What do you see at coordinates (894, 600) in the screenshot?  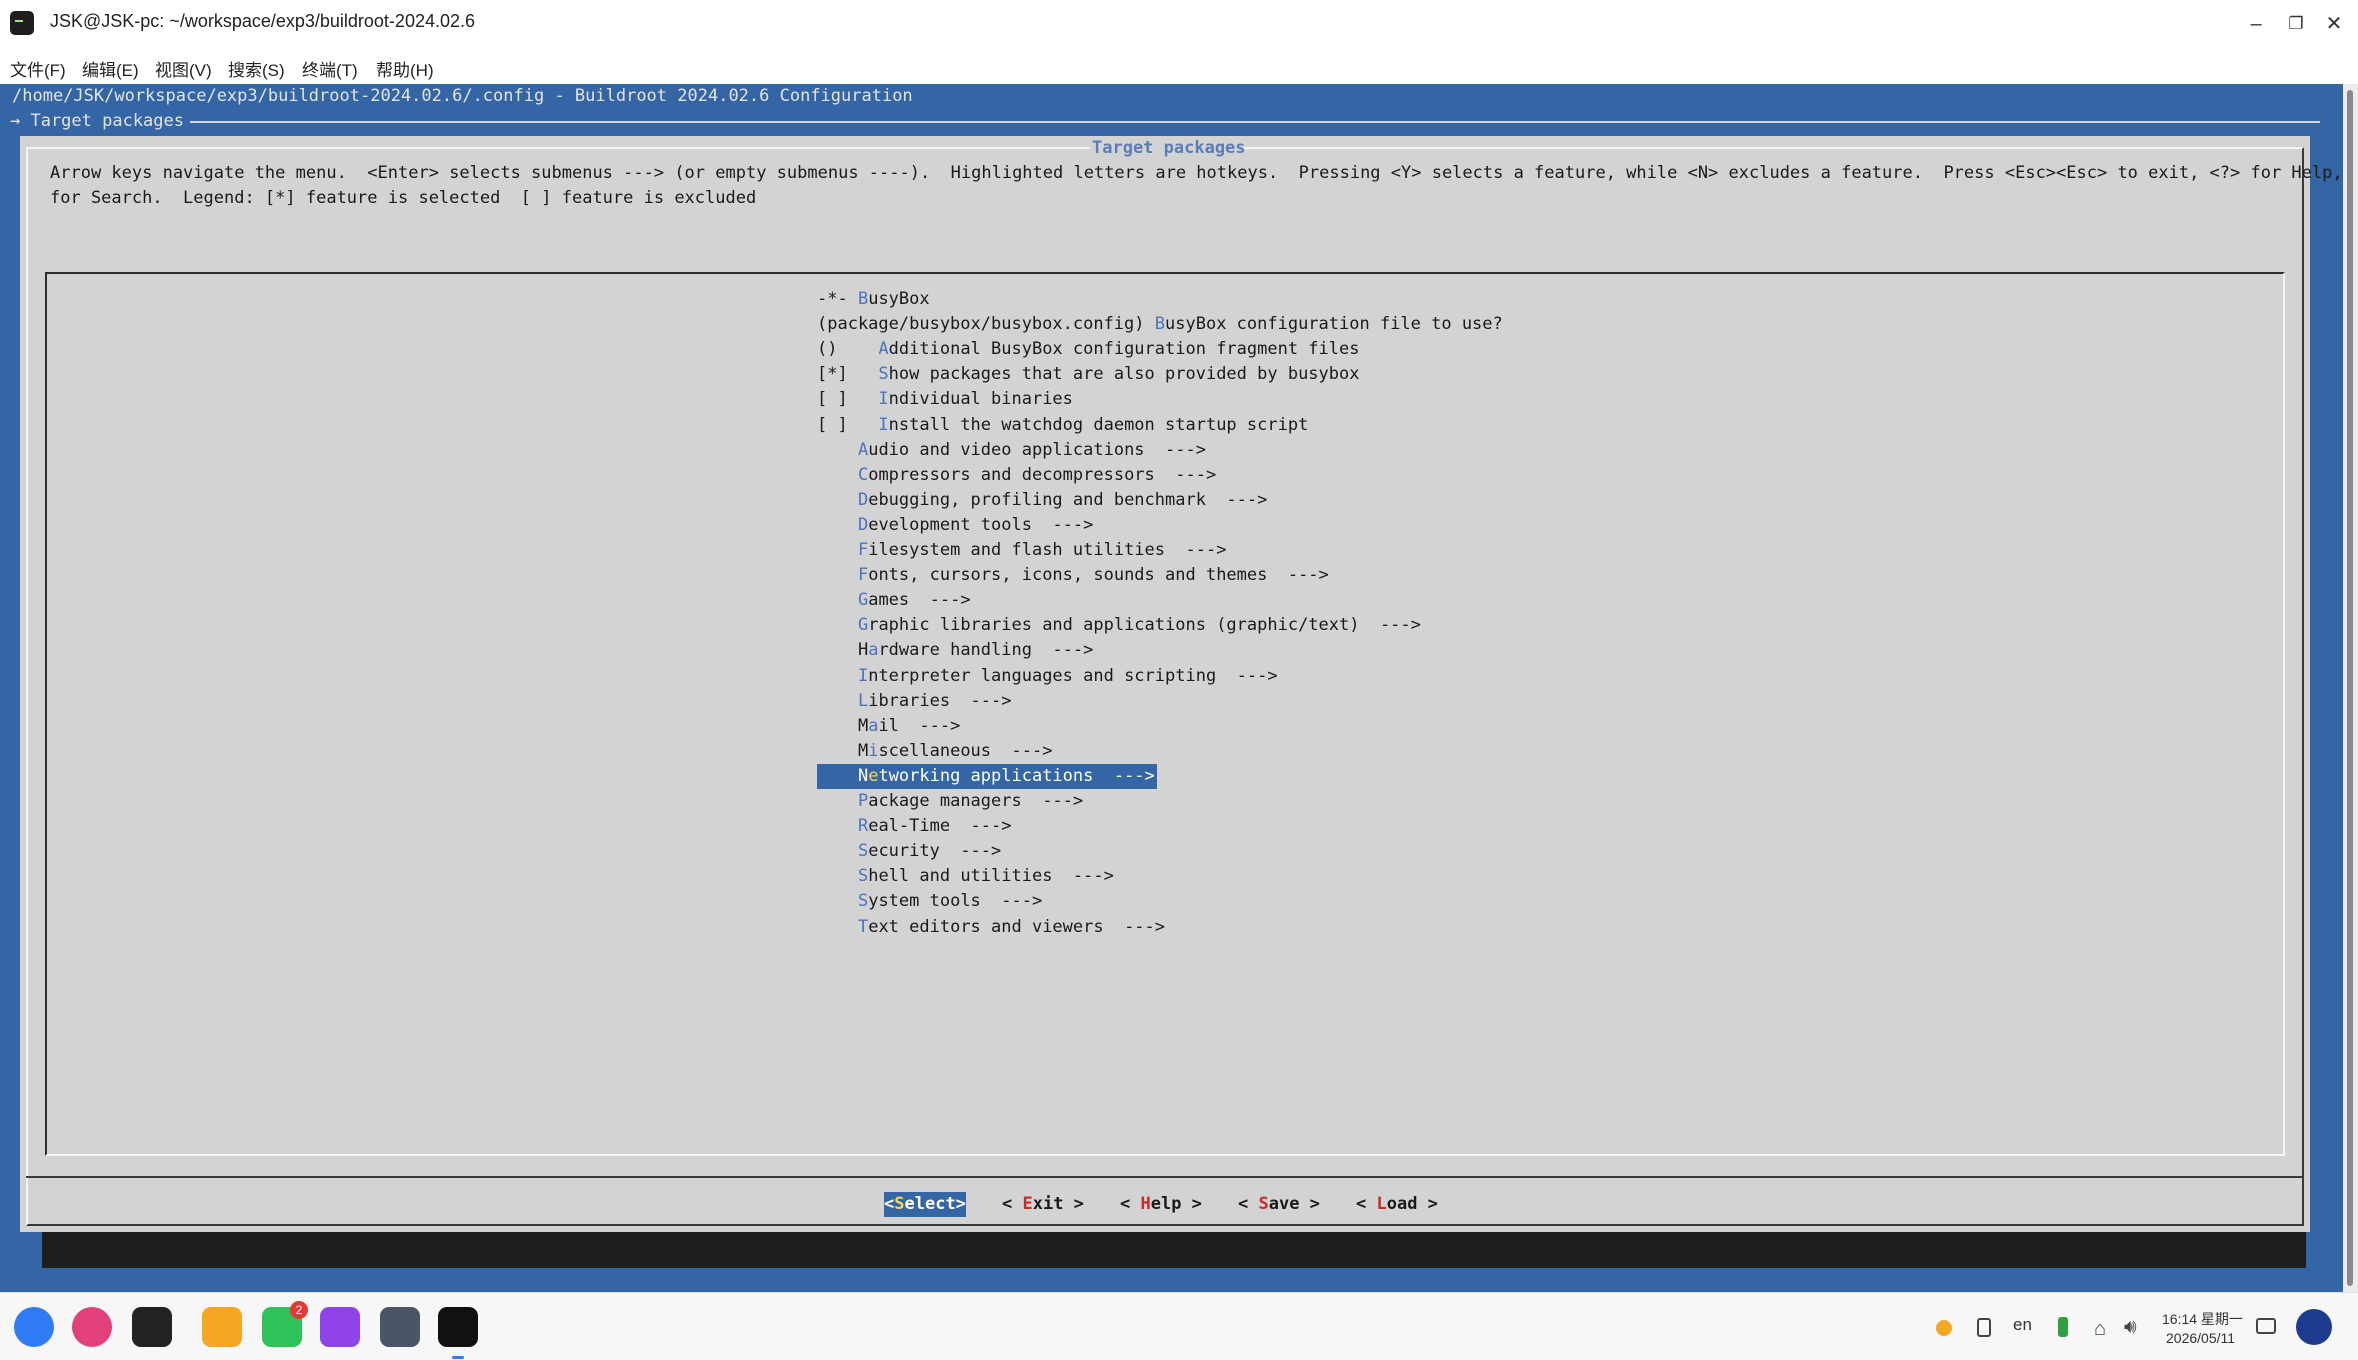 I see `menu-item: Games --->` at bounding box center [894, 600].